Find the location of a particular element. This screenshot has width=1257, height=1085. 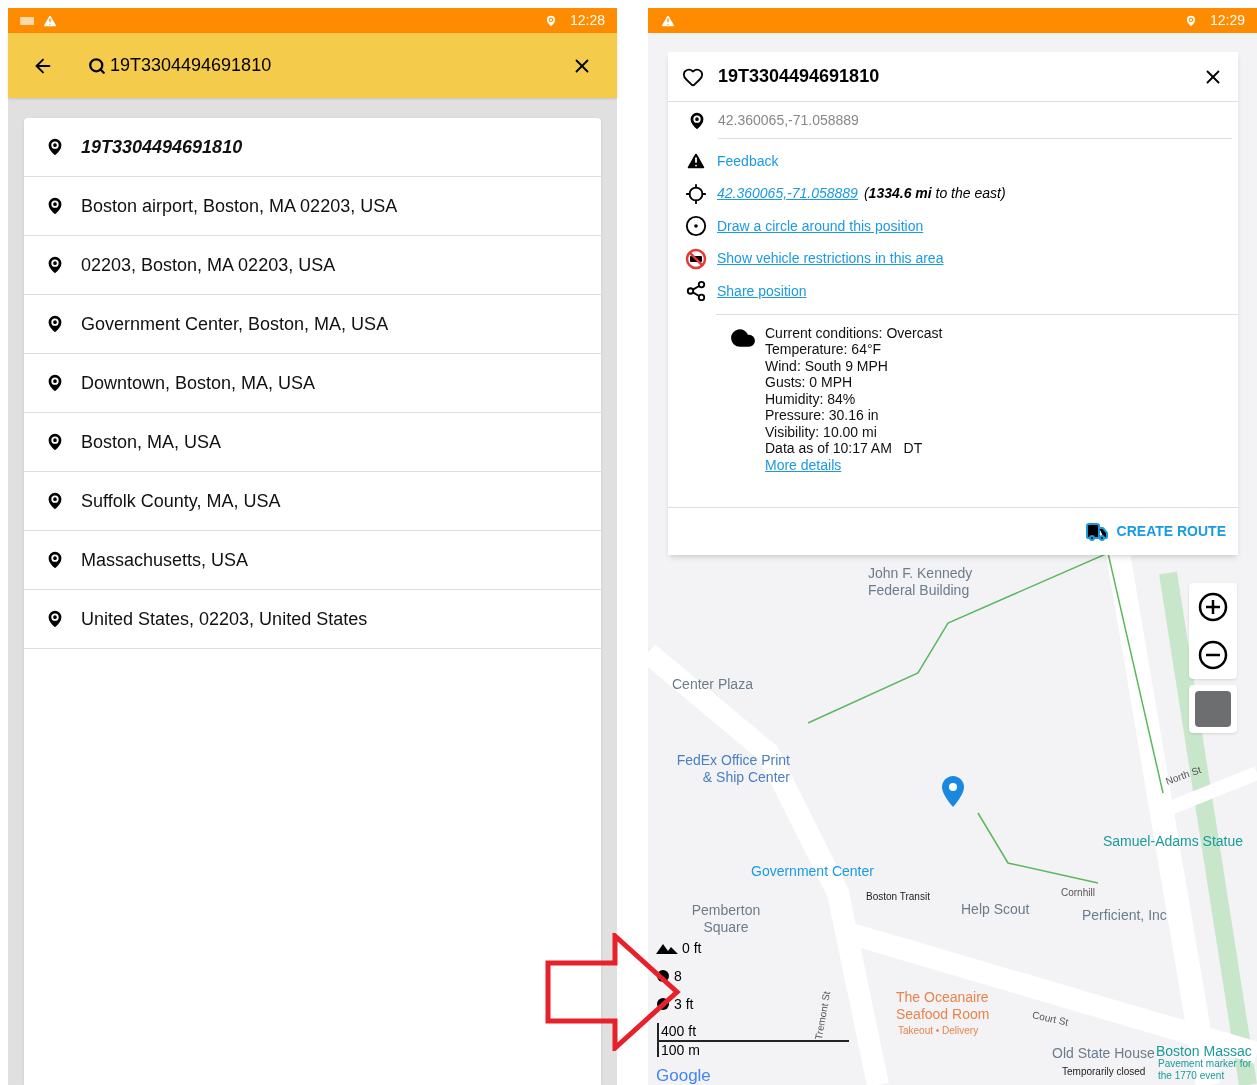

crosshair-icon is located at coordinates (696, 193).